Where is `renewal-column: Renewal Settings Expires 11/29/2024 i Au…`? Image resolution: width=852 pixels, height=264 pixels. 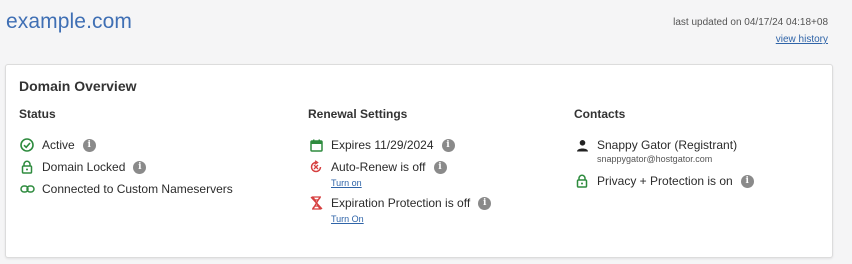 renewal-column: Renewal Settings Expires 11/29/2024 i Au… is located at coordinates (400, 165).